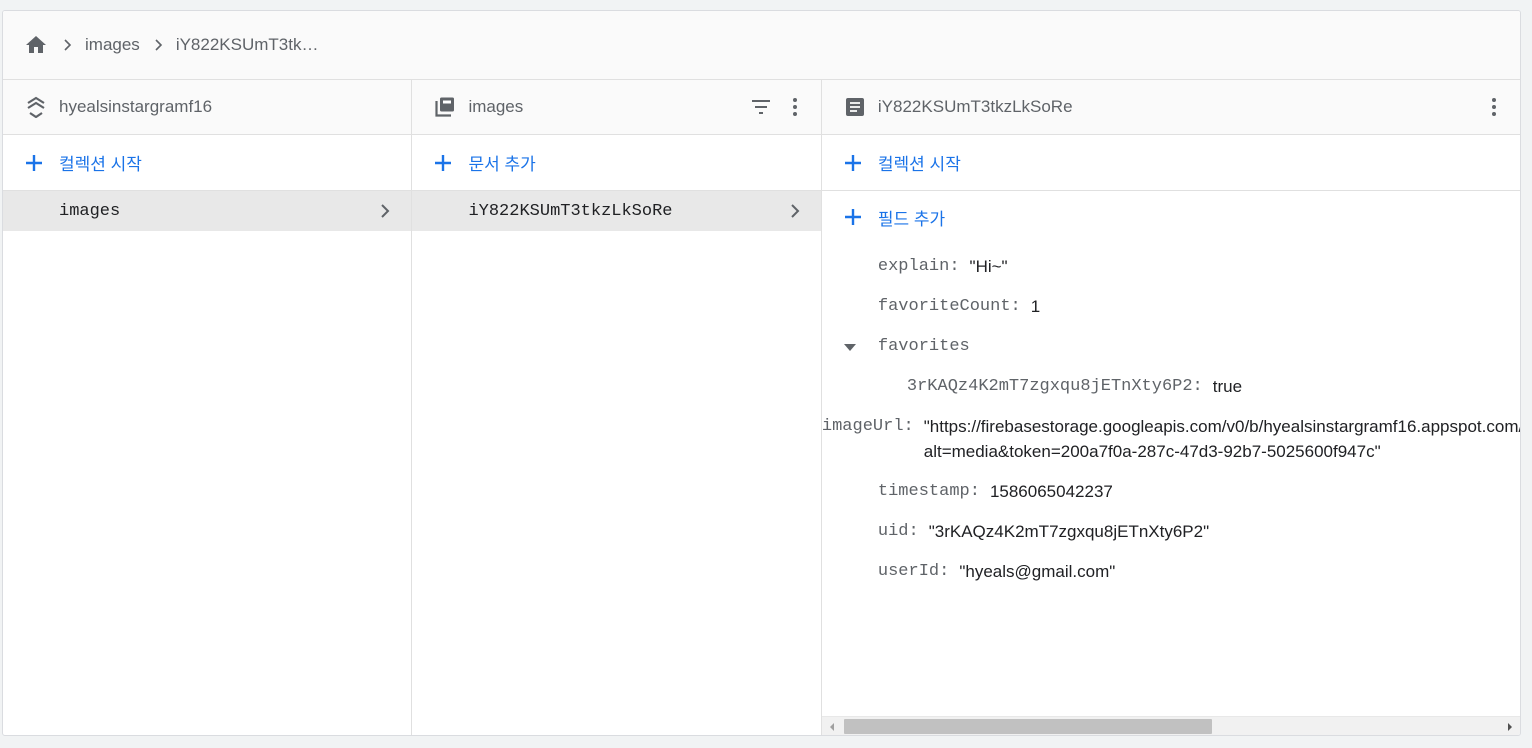 The width and height of the screenshot is (1532, 748). I want to click on field-row: uid: "3rKAQz4K2mT7zgxqu8jETnXty6P2", so click(1171, 532).